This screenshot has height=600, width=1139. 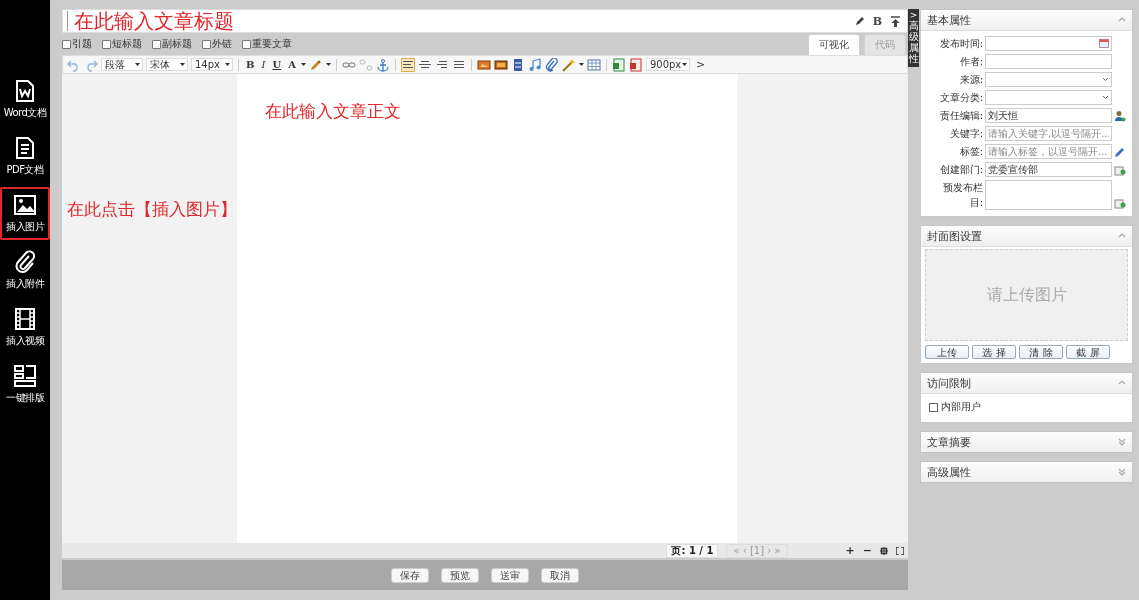 I want to click on field-label: 来源:, so click(x=970, y=80).